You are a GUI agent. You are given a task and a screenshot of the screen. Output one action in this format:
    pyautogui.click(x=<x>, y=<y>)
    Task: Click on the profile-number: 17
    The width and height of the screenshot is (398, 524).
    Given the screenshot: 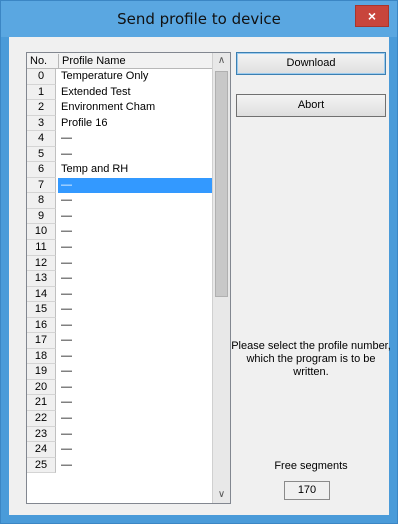 What is the action you would take?
    pyautogui.click(x=41, y=341)
    